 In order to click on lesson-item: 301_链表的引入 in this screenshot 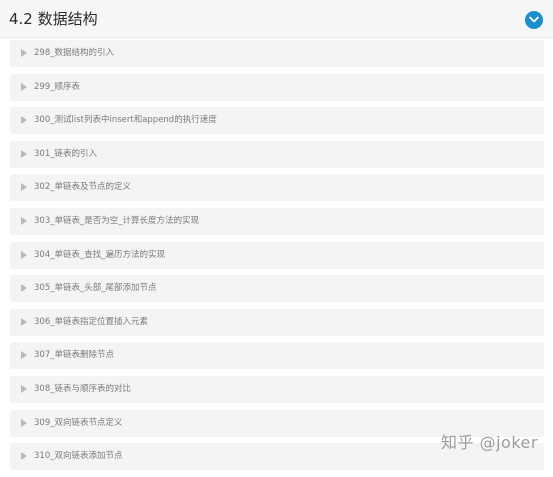, I will do `click(277, 154)`.